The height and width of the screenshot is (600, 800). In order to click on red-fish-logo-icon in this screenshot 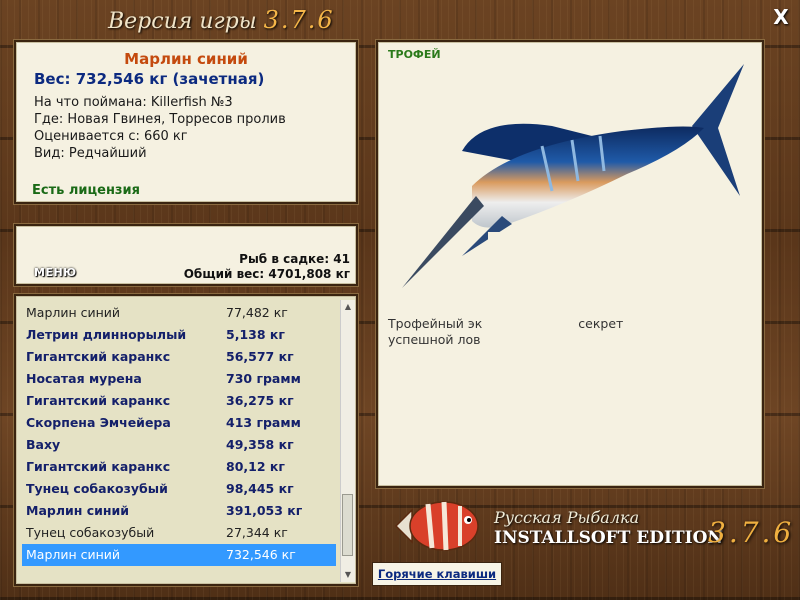, I will do `click(436, 526)`.